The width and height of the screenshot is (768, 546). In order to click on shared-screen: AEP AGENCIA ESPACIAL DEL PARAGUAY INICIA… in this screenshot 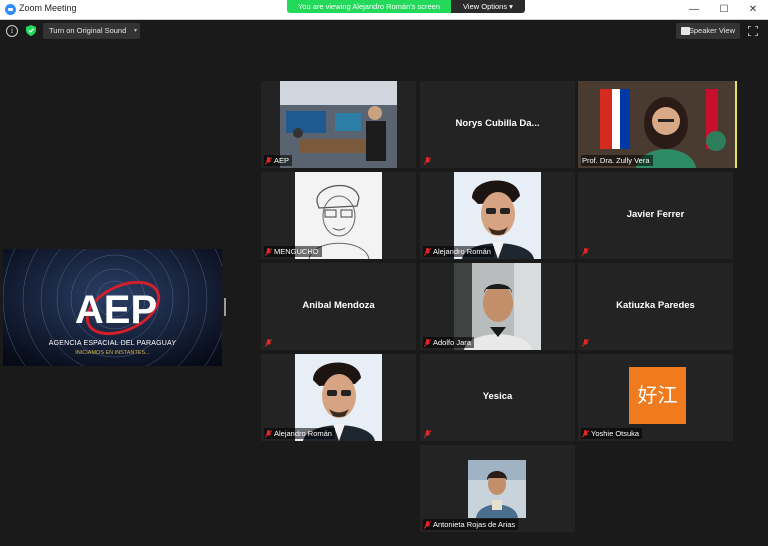, I will do `click(112, 307)`.